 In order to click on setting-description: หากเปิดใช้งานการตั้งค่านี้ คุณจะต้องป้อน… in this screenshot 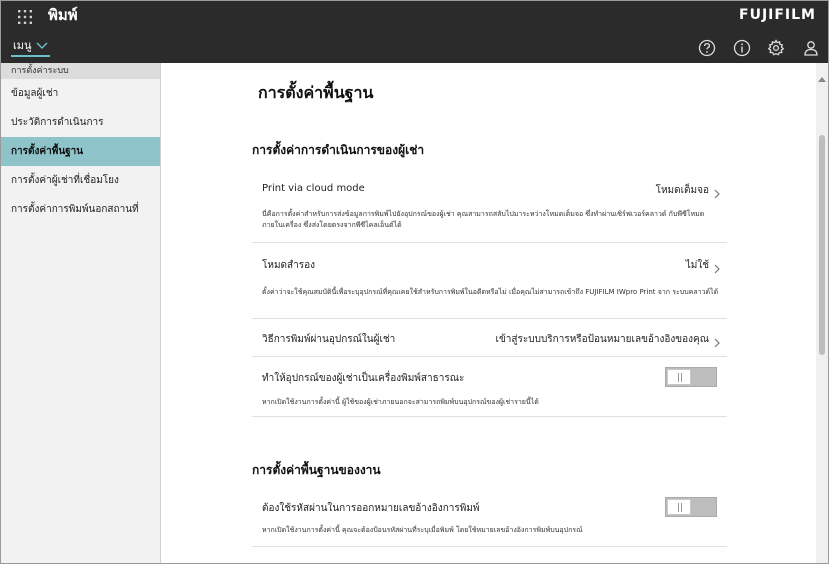, I will do `click(422, 530)`.